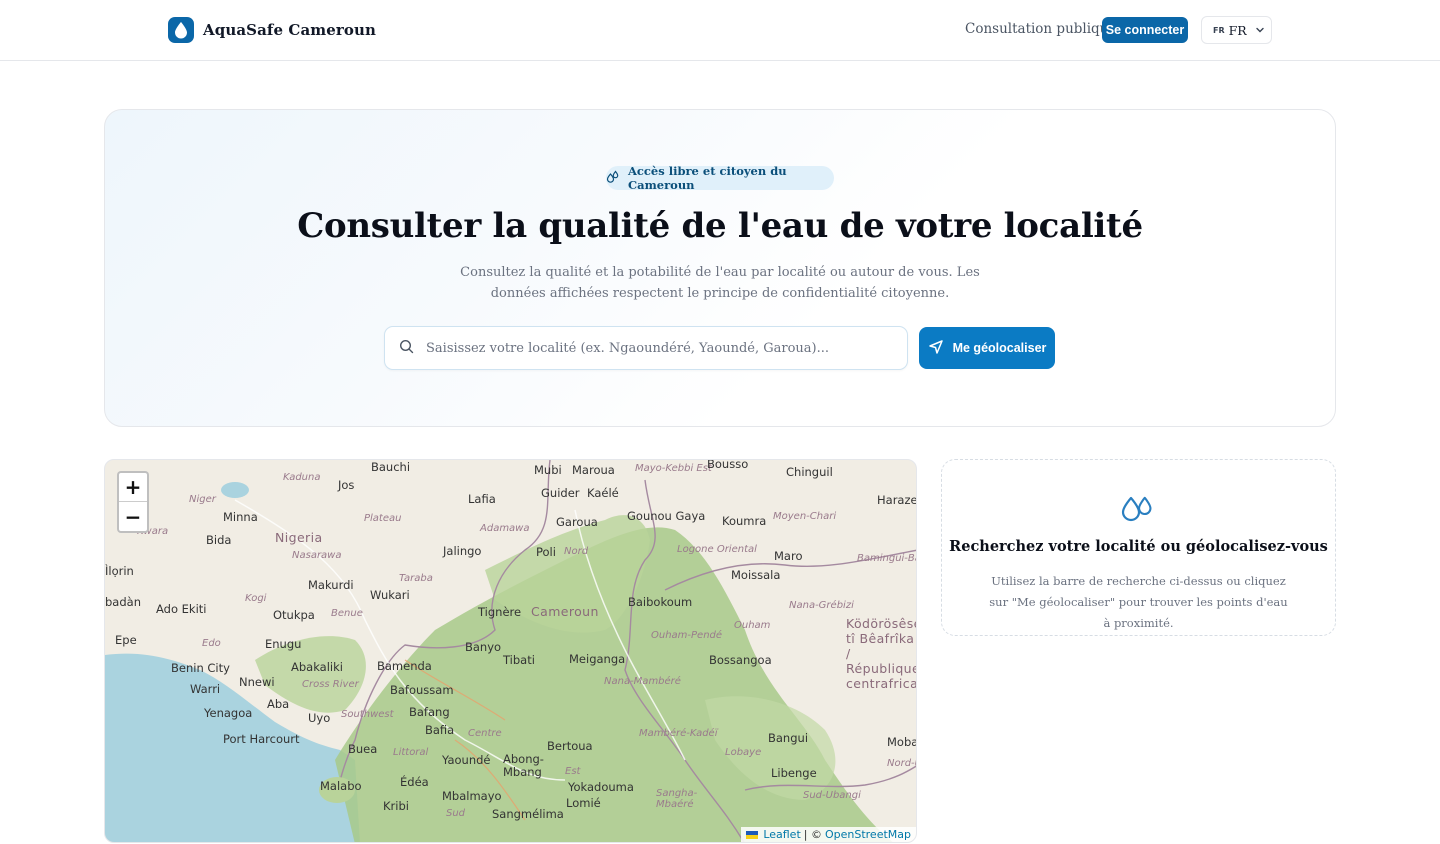  What do you see at coordinates (363, 749) in the screenshot?
I see `map-label-buea: Buea` at bounding box center [363, 749].